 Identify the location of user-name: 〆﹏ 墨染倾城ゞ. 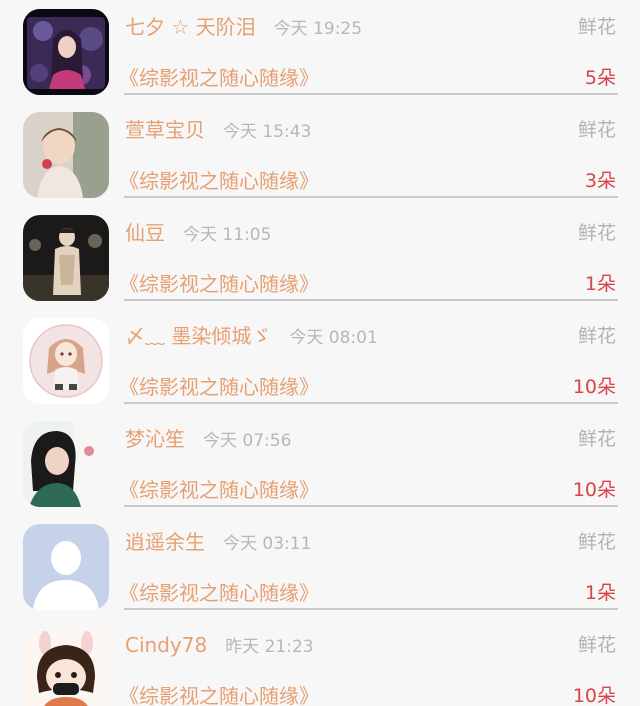
(198, 336).